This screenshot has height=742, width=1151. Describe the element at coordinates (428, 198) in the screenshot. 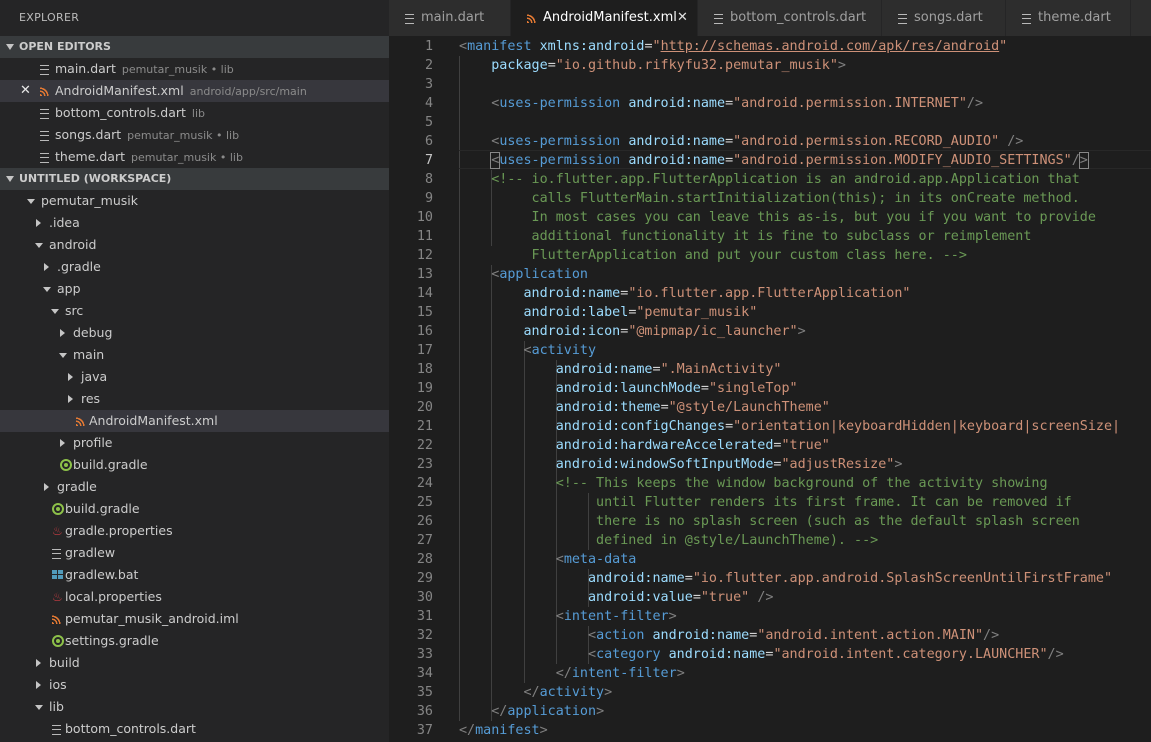

I see `line-number: 9` at that location.